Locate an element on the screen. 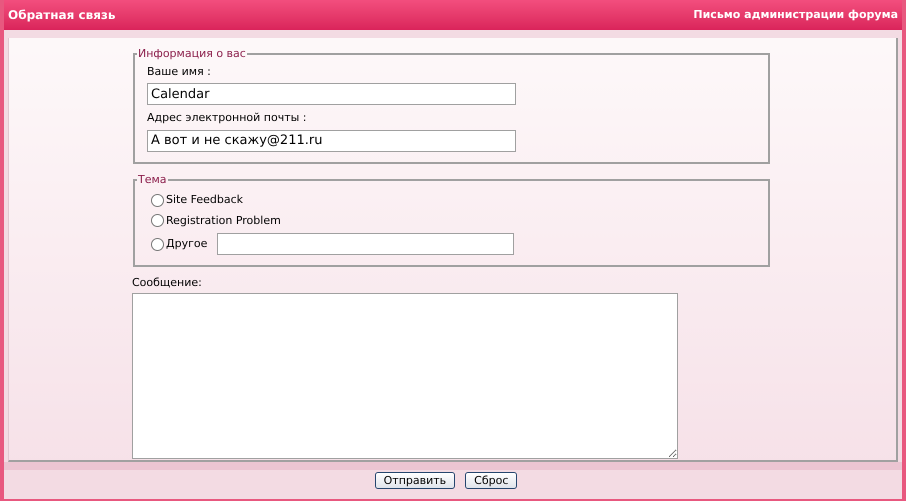 The height and width of the screenshot is (501, 906). option-label: Registration Problem is located at coordinates (223, 220).